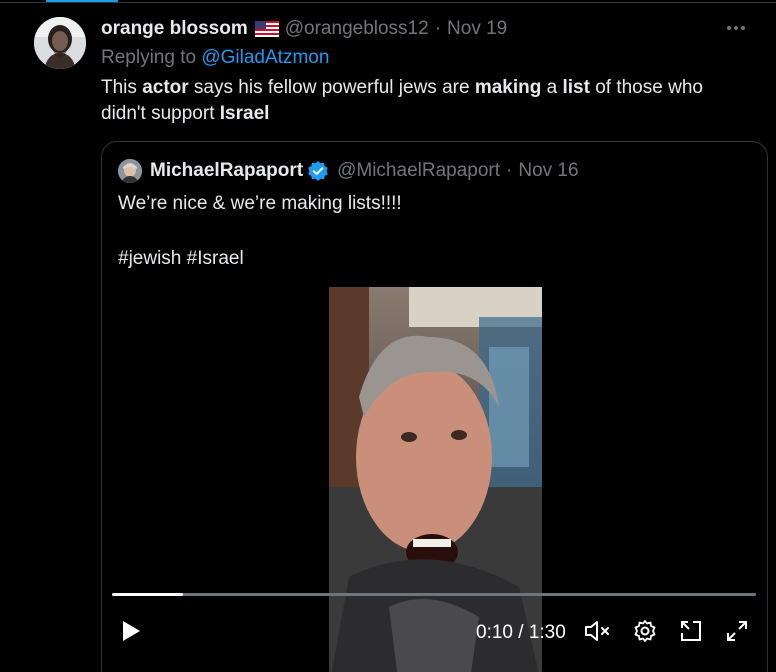  Describe the element at coordinates (494, 632) in the screenshot. I see `video-current-time: 0:10` at that location.